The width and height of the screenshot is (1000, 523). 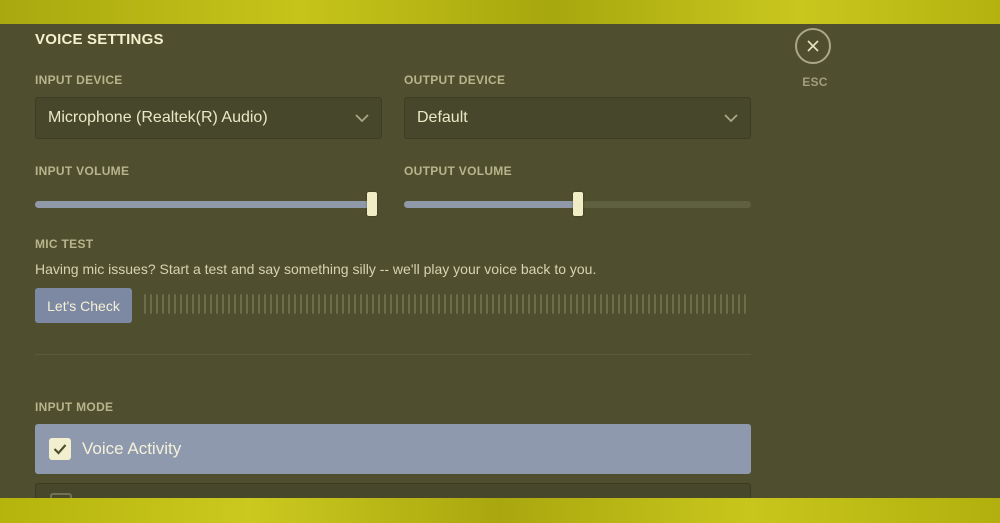 I want to click on close-button, so click(x=813, y=46).